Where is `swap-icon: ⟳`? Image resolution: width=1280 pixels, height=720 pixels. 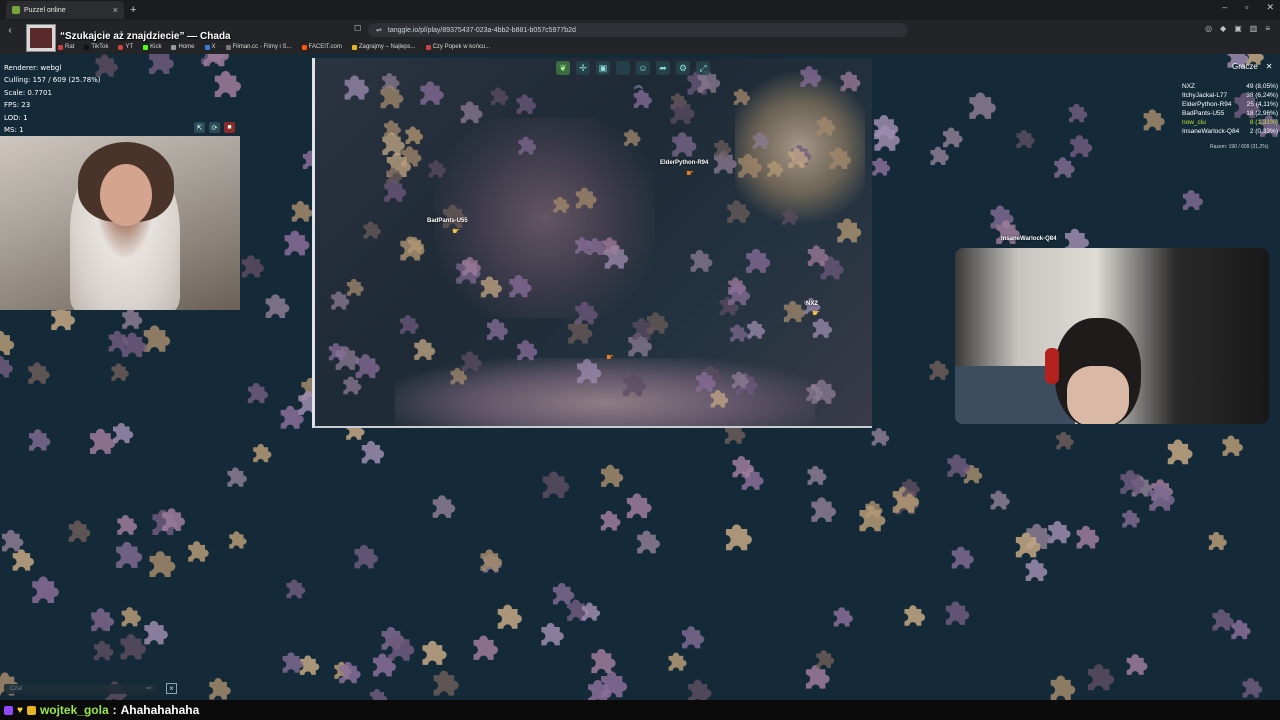
swap-icon: ⟳ is located at coordinates (214, 127).